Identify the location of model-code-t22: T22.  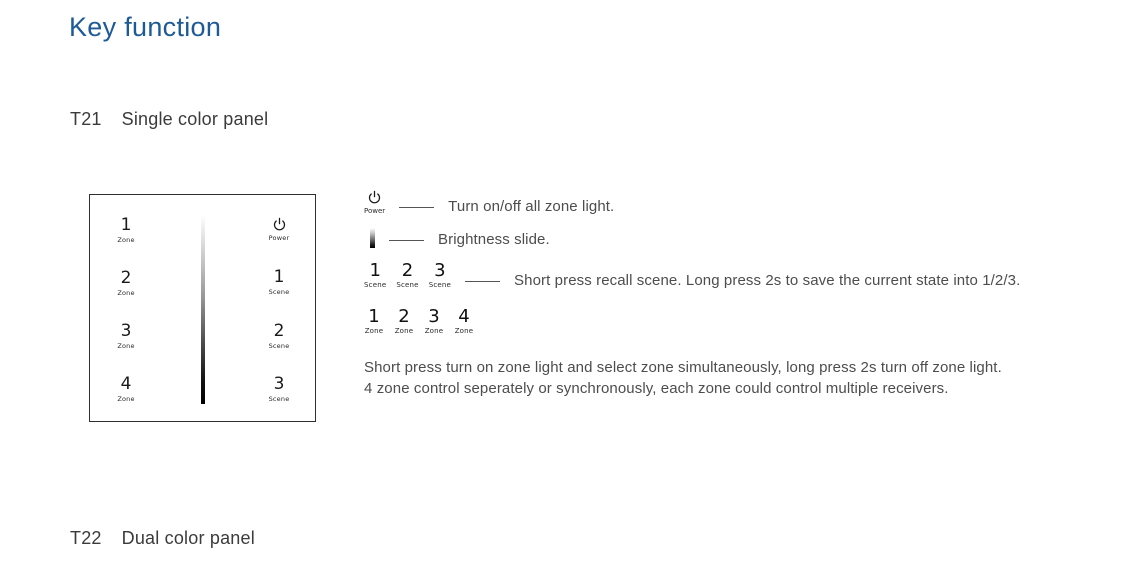
(86, 538).